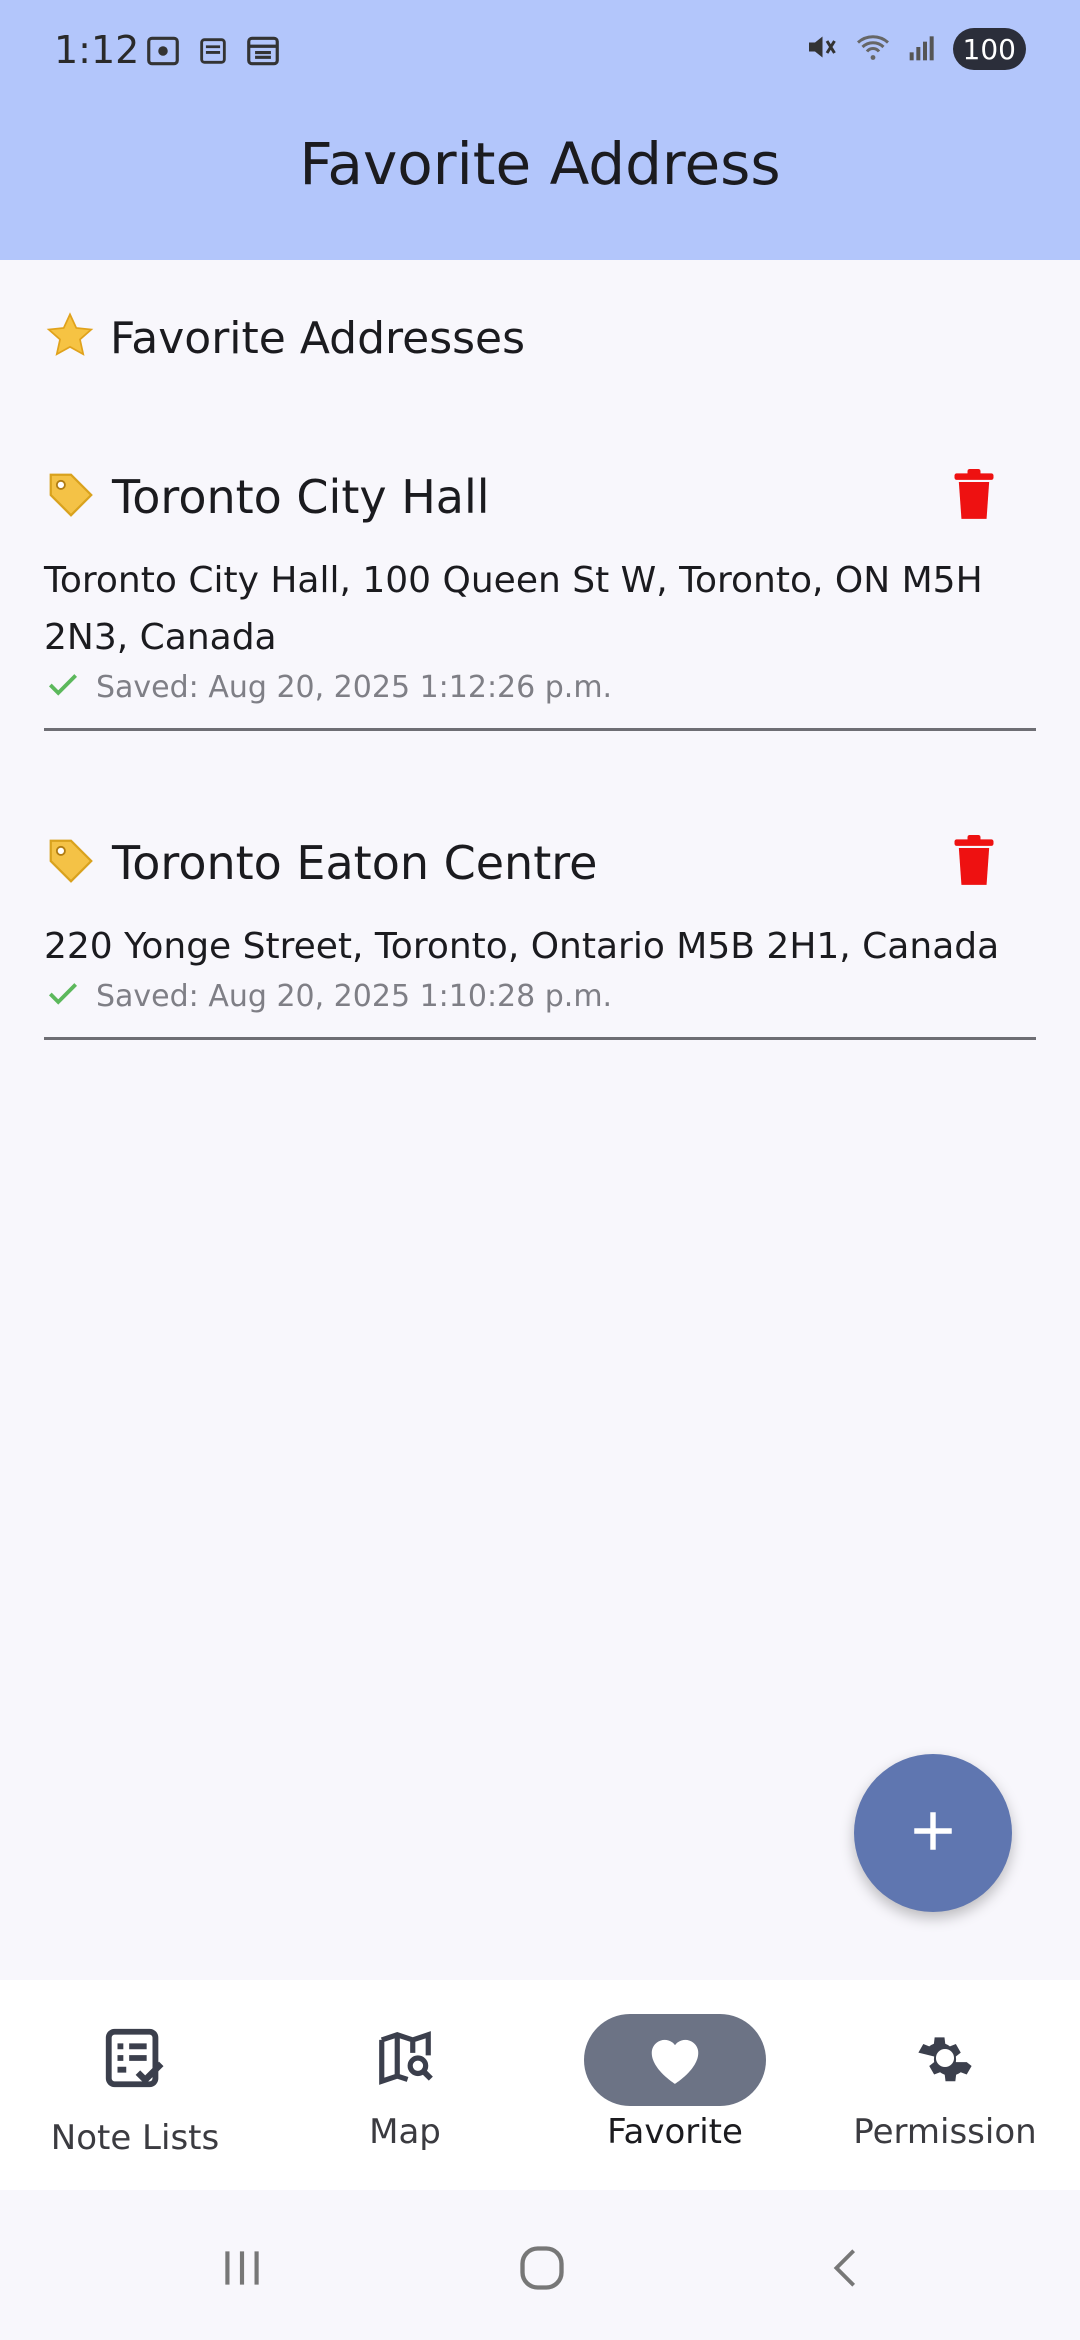 Image resolution: width=1080 pixels, height=2340 pixels. What do you see at coordinates (354, 996) in the screenshot?
I see `saved-timestamp: Saved: Aug 20, 2025 1:10:28 p.m.` at bounding box center [354, 996].